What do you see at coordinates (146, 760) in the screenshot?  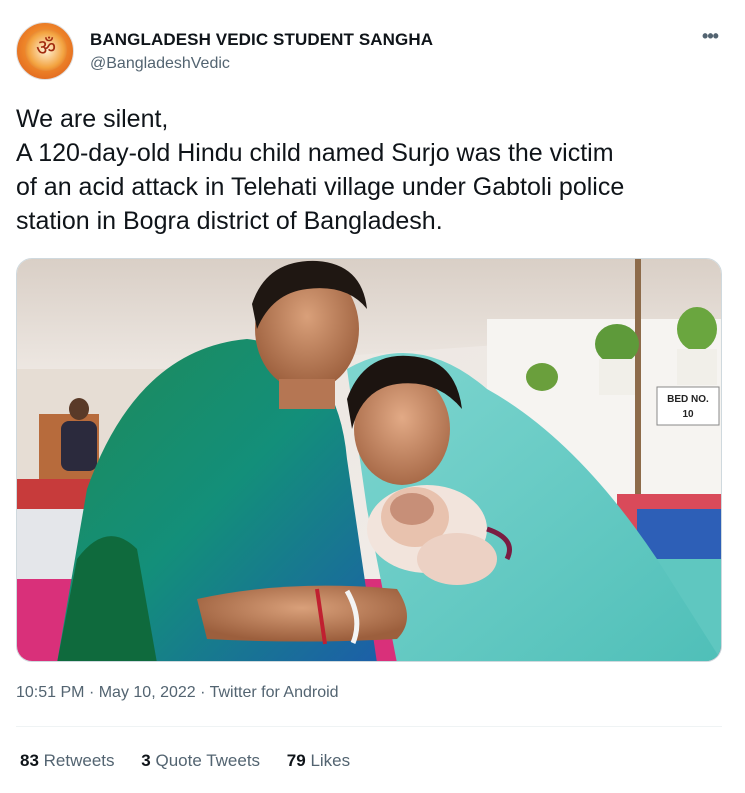 I see `quotes-count: 3` at bounding box center [146, 760].